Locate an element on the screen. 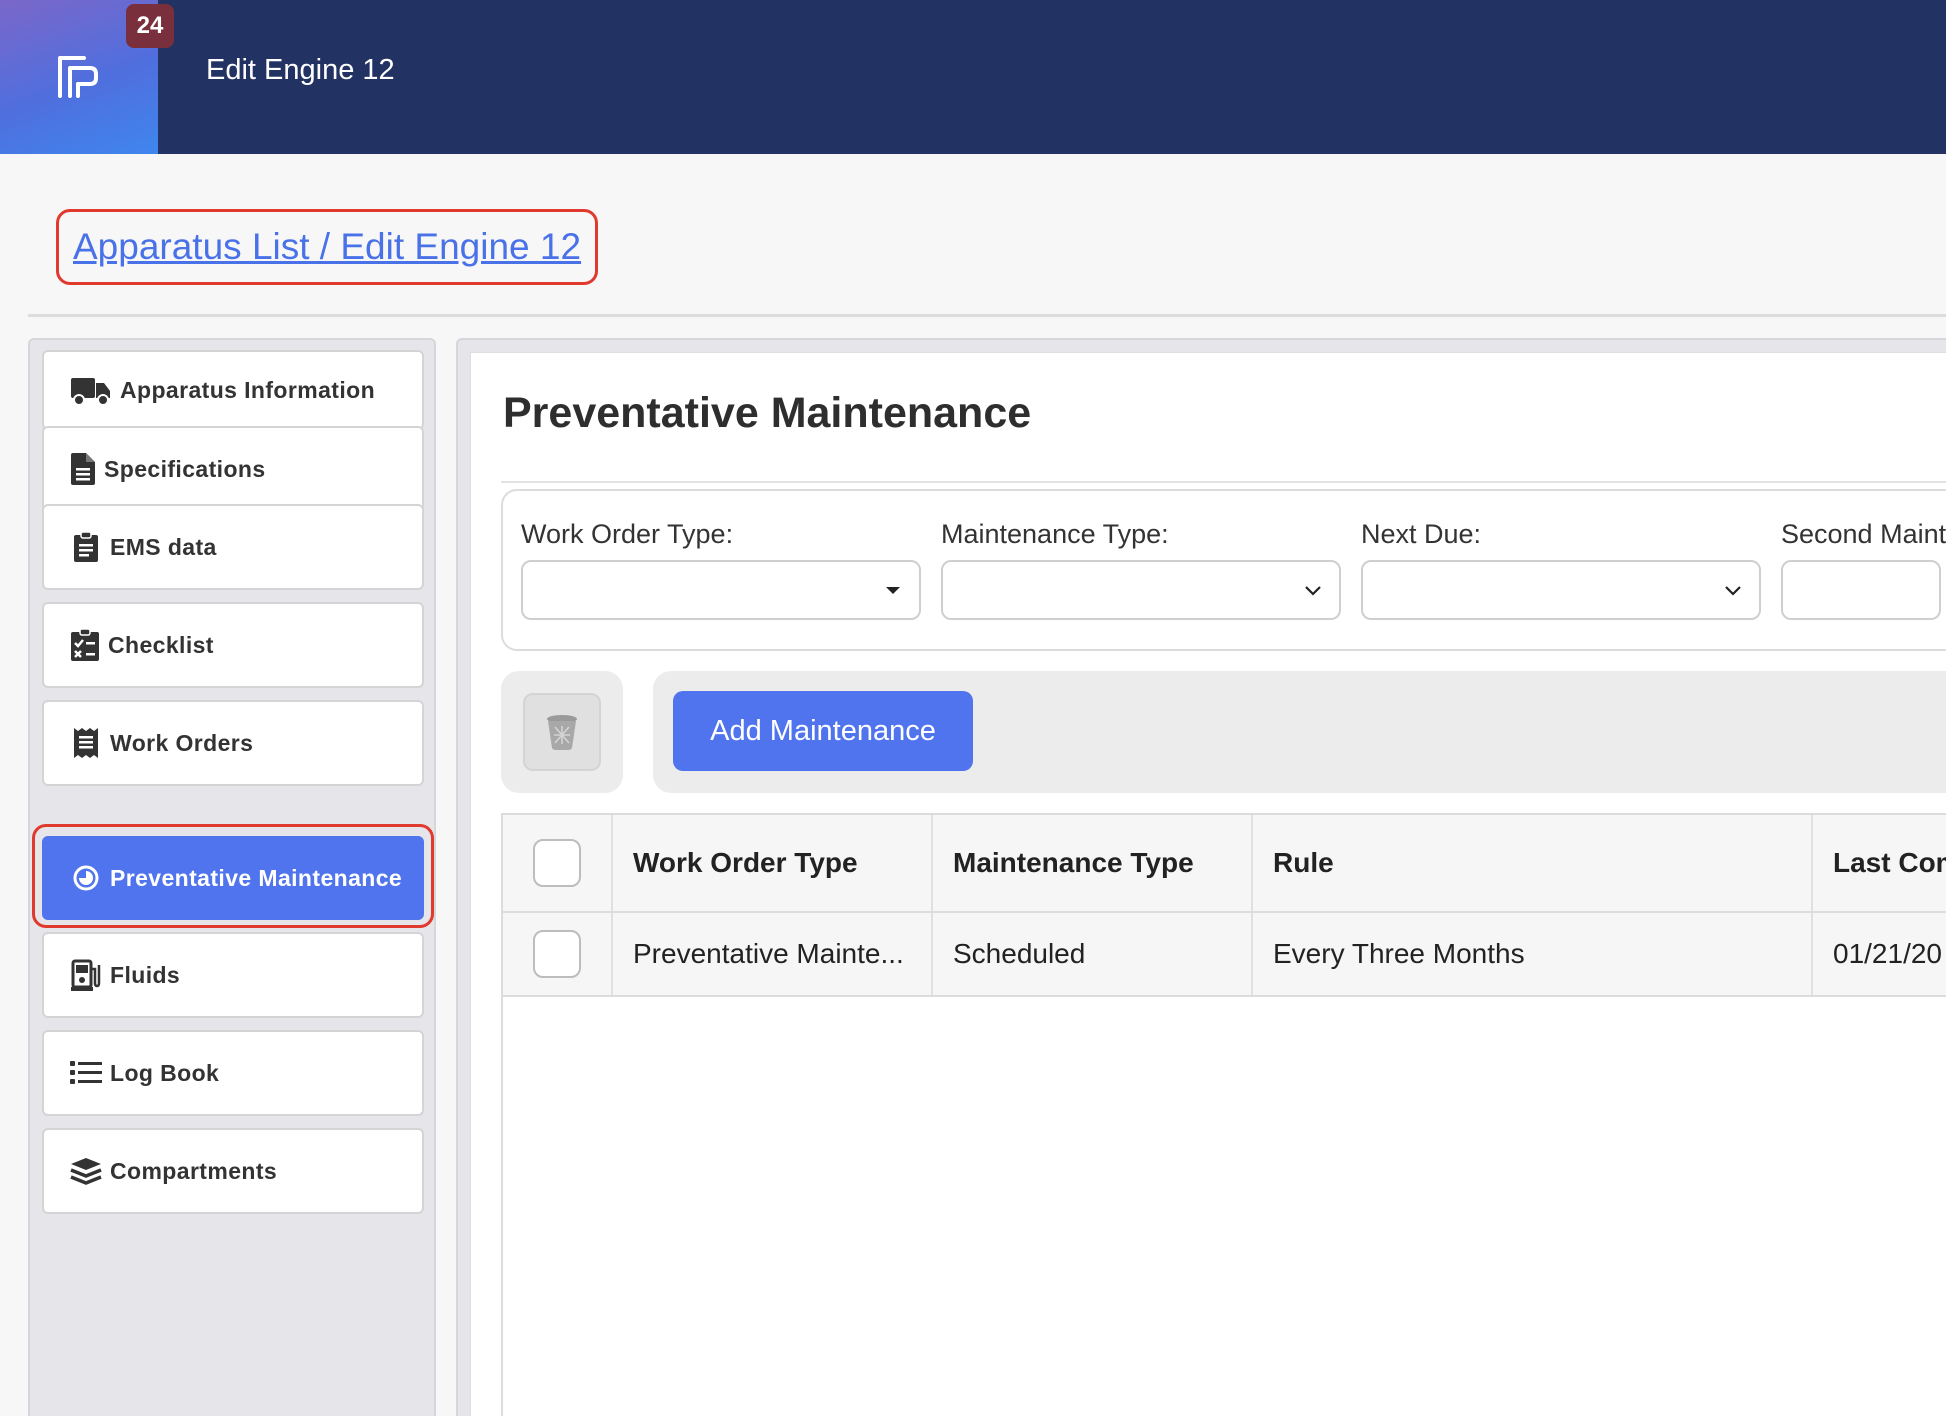  sidebar-item-label: Preventative Maintenance is located at coordinates (256, 877).